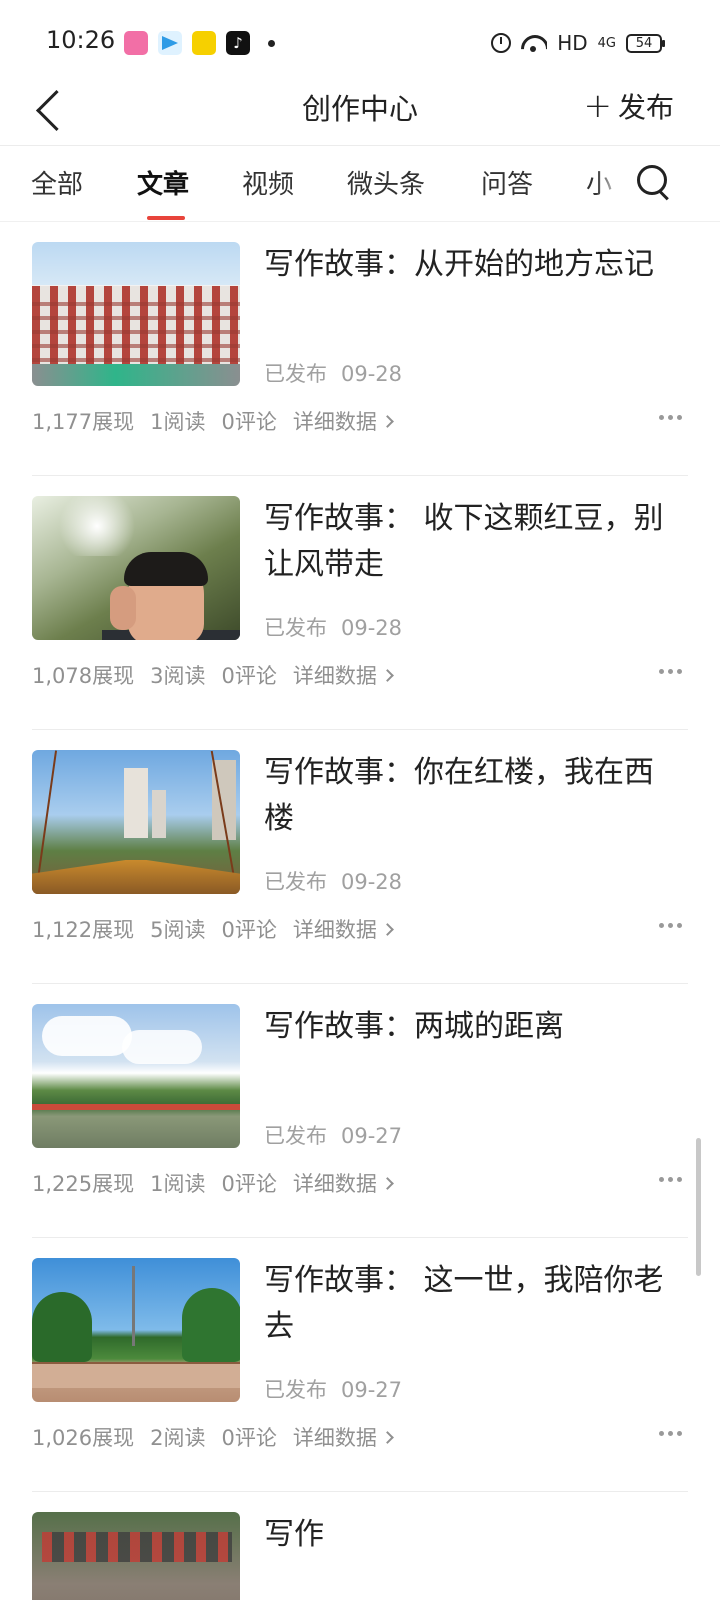 Image resolution: width=720 pixels, height=1600 pixels. Describe the element at coordinates (166, 218) in the screenshot. I see `active-tab-indicator` at that location.